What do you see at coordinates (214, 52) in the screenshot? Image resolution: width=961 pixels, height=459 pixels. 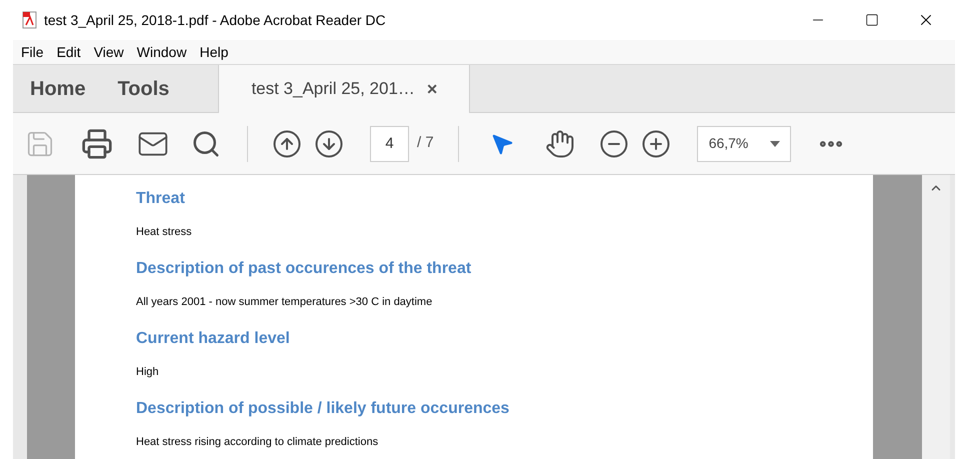 I see `menu-item: Help` at bounding box center [214, 52].